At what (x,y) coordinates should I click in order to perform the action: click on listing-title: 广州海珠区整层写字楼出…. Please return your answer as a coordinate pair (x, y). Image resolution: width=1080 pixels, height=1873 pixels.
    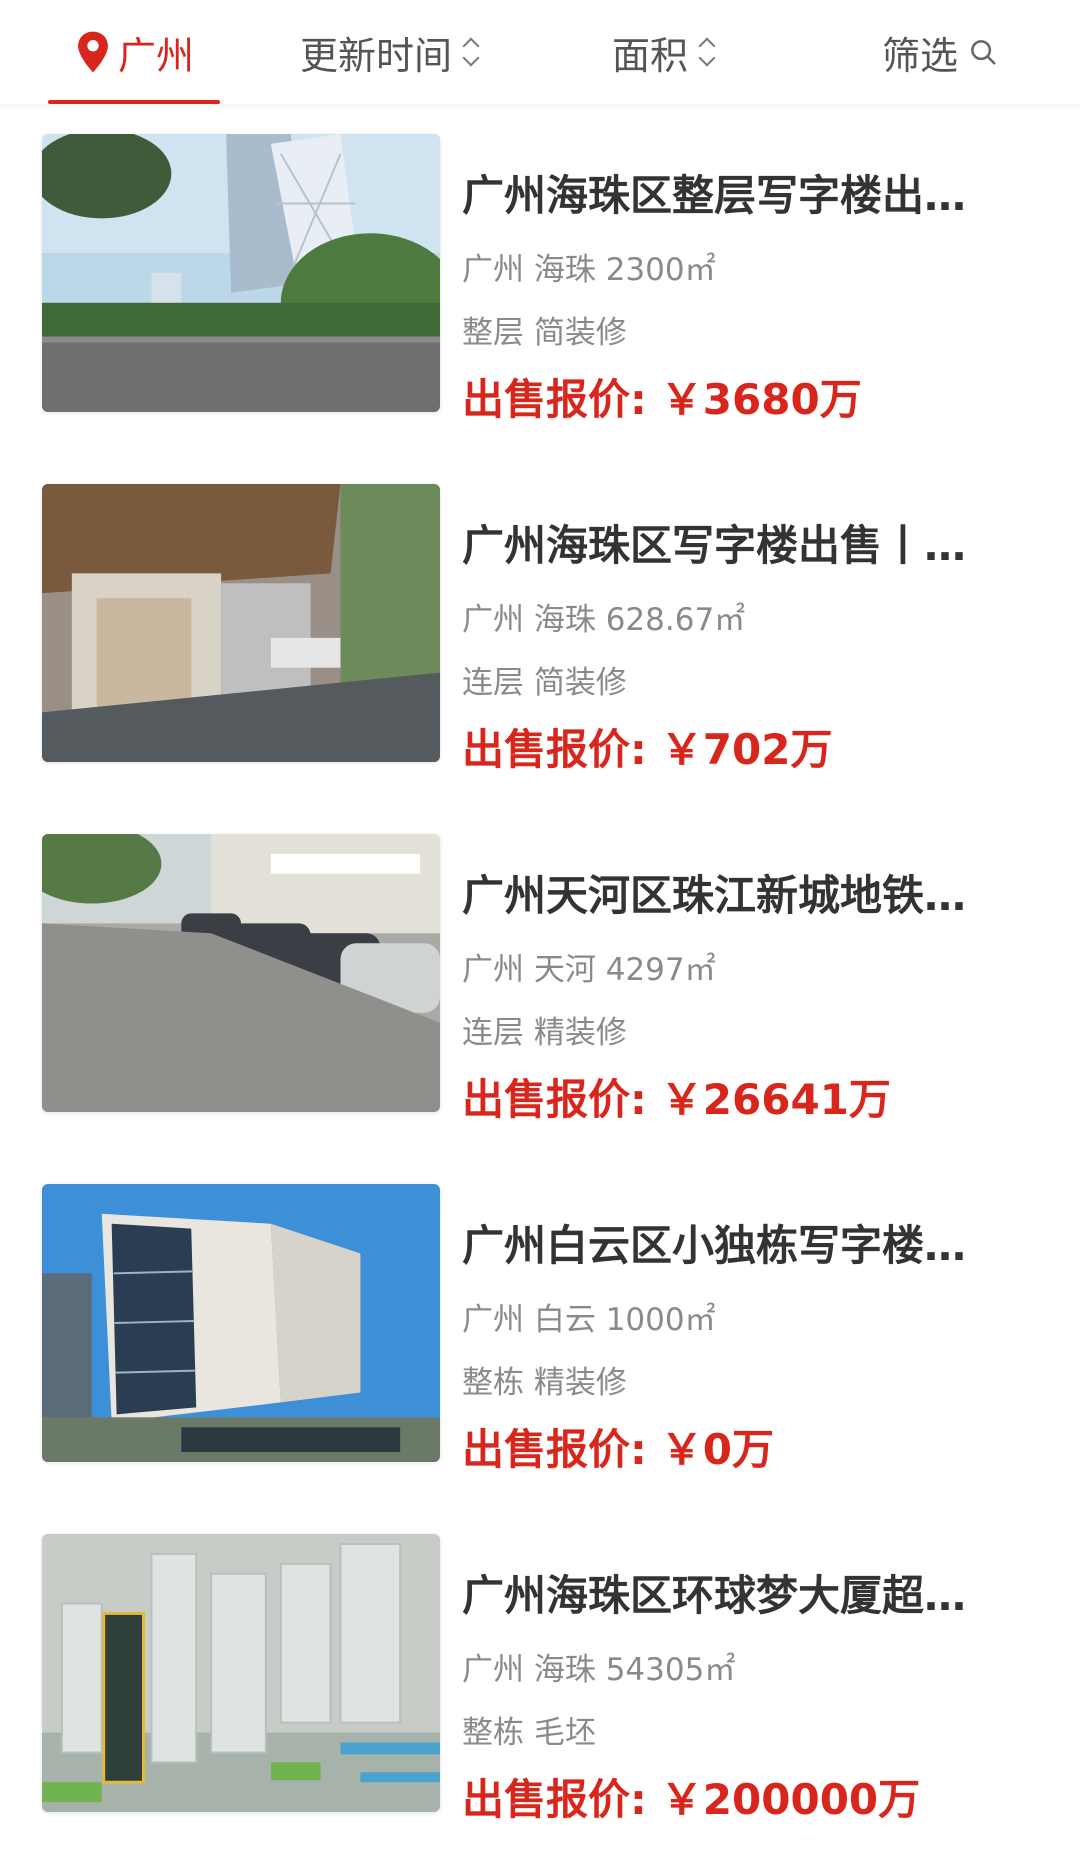
    Looking at the image, I should click on (714, 195).